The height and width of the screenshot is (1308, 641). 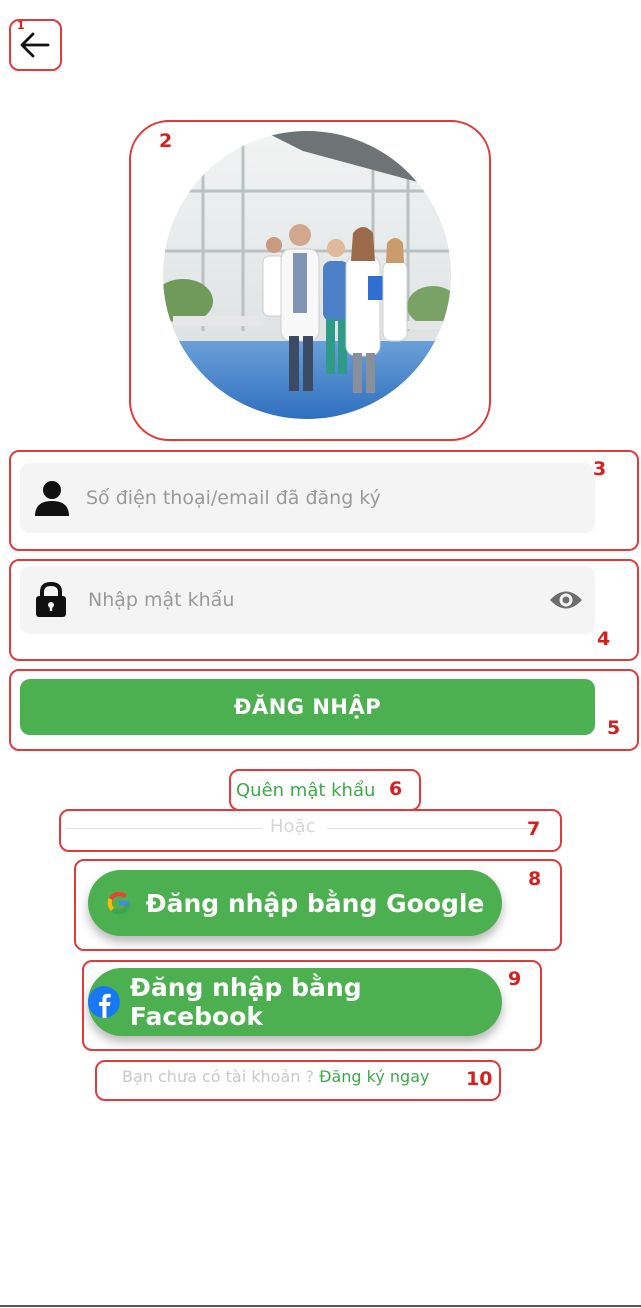 I want to click on annotation-label-9: 9, so click(x=515, y=979).